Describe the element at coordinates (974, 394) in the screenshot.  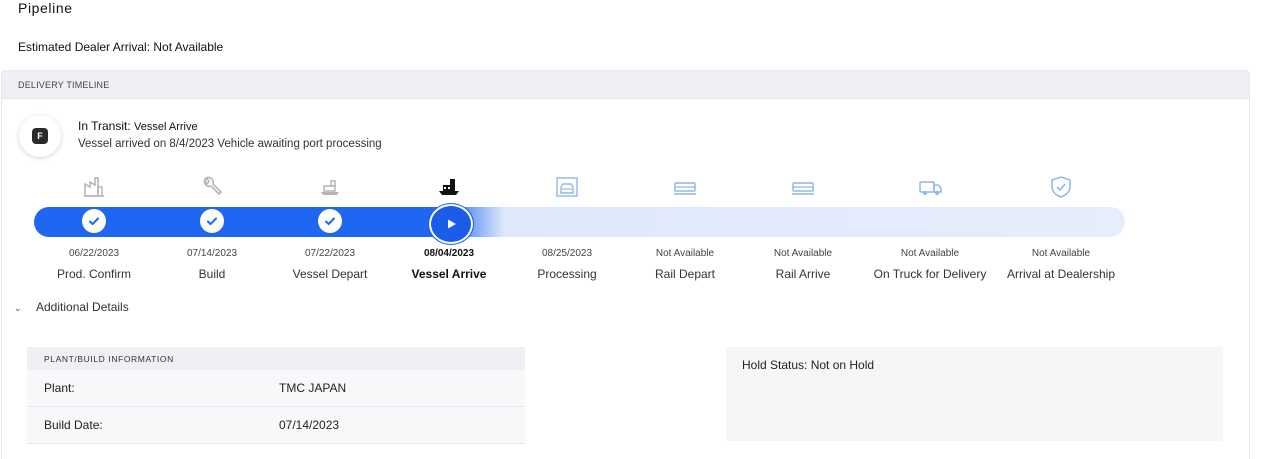
I see `hold-status-panel: Hold Status: Not on Hold` at that location.